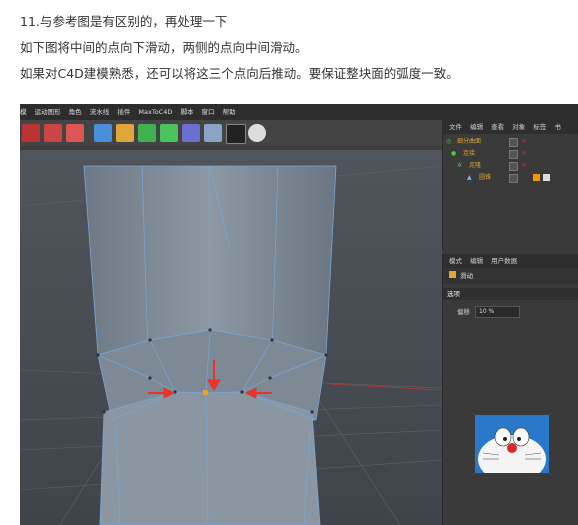 The image size is (578, 525). I want to click on cube-icon, so click(103, 133).